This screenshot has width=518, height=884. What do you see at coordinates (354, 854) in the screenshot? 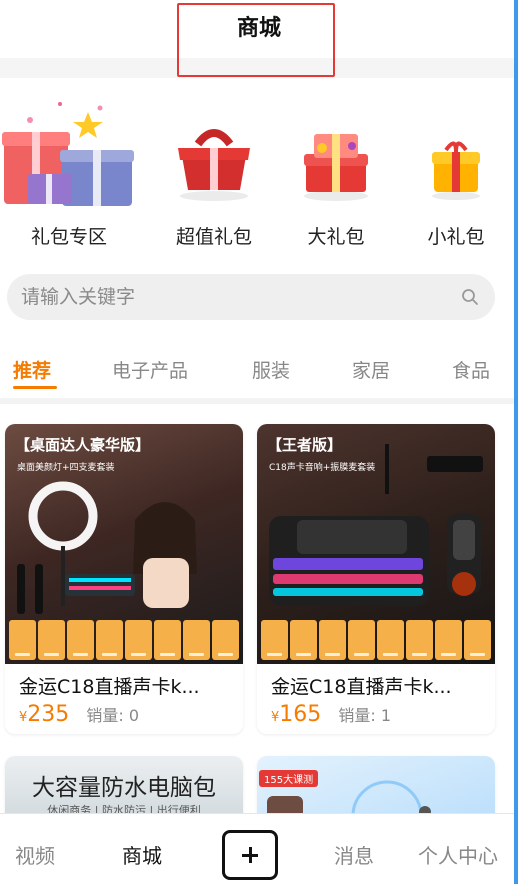
I see `nav-messages: 消息` at bounding box center [354, 854].